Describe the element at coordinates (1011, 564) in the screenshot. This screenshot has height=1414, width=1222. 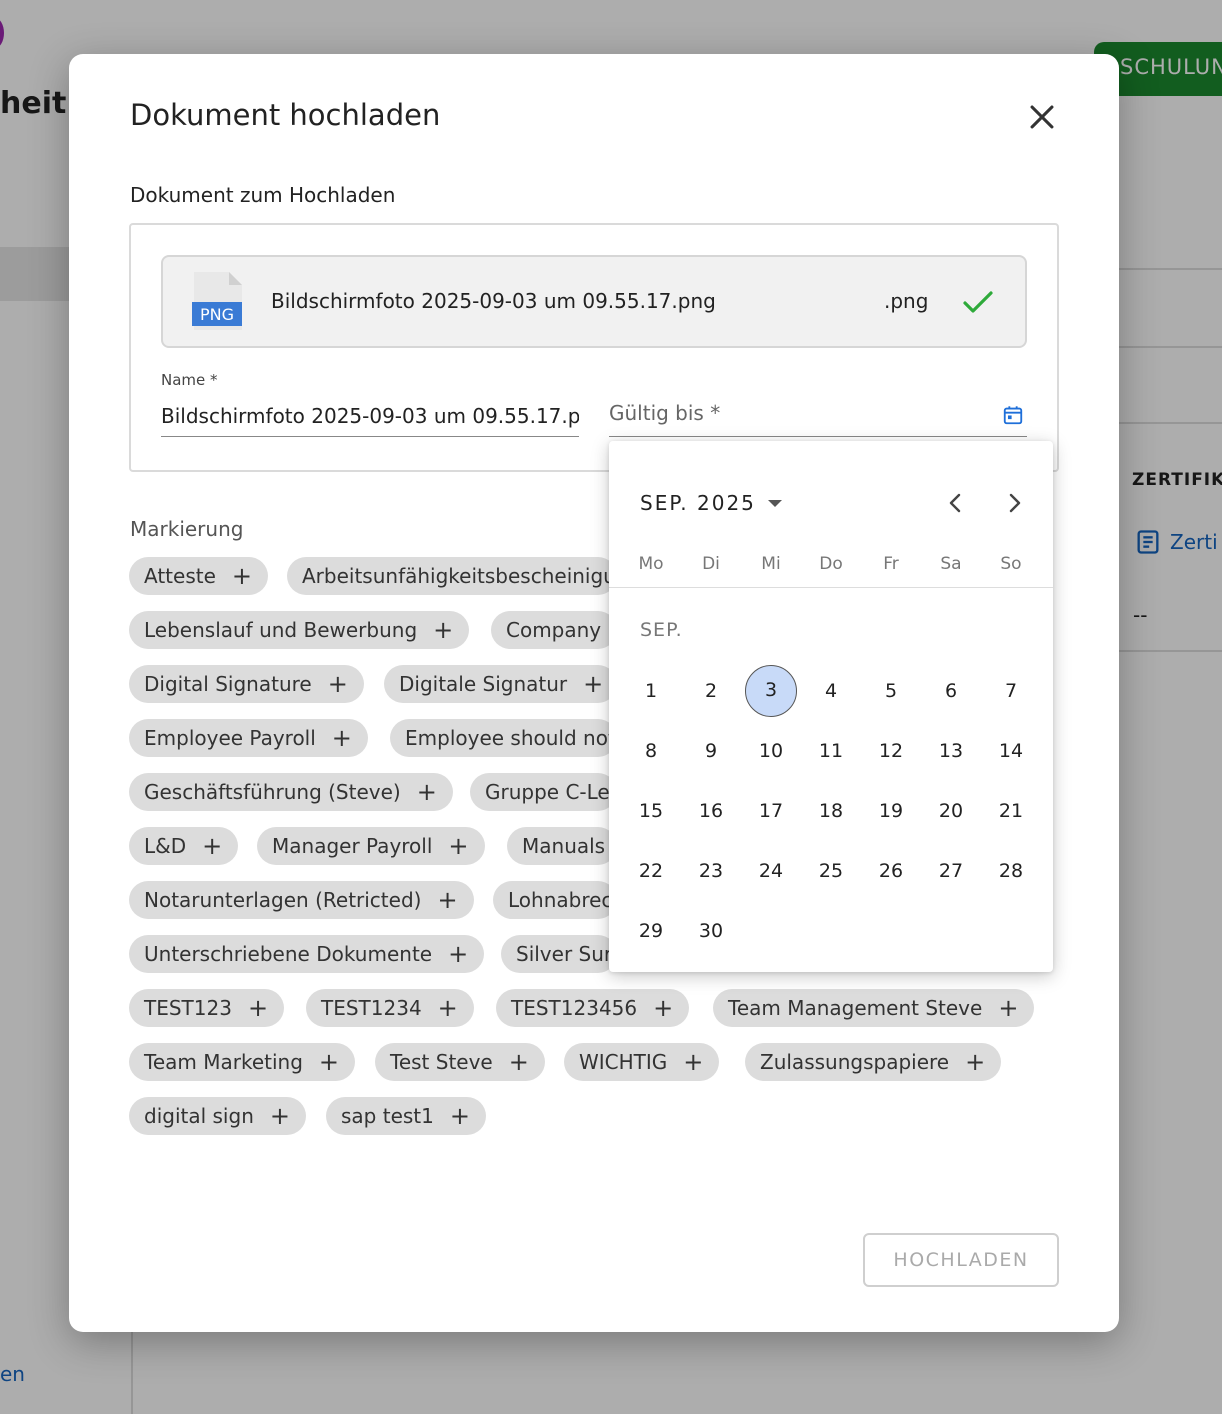
I see `weekday-label: So` at that location.